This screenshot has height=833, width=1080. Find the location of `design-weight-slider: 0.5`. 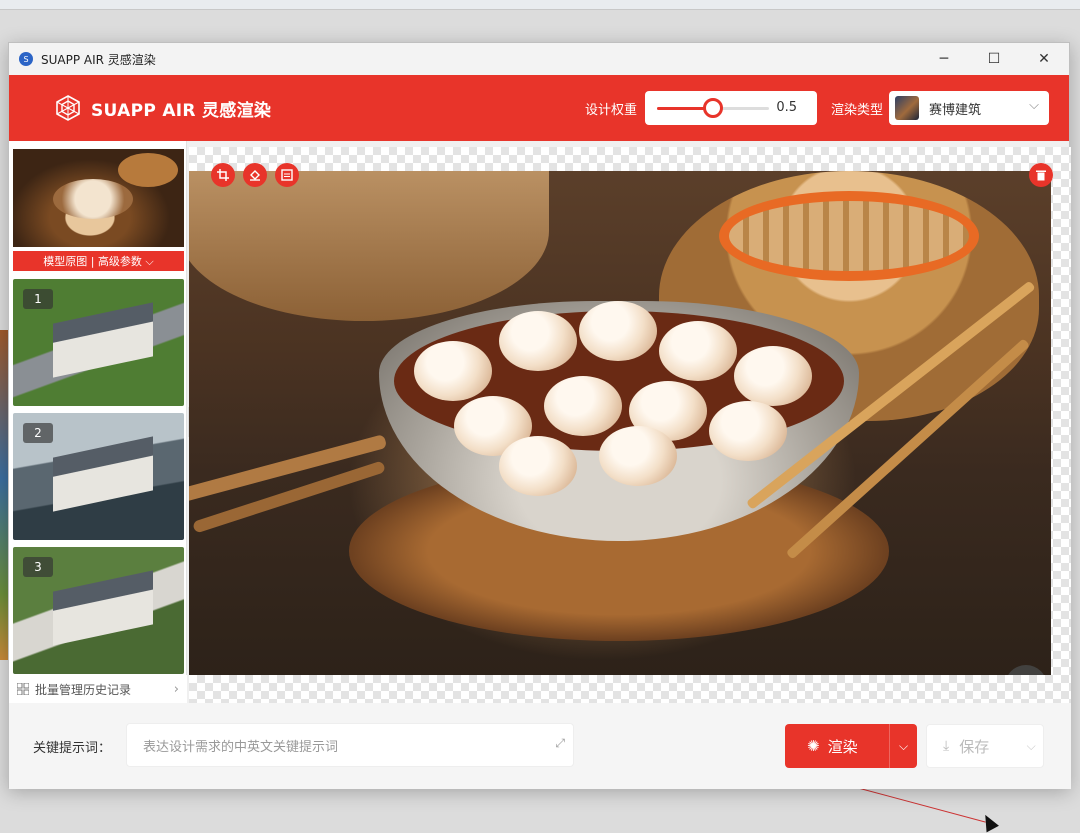

design-weight-slider: 0.5 is located at coordinates (731, 108).